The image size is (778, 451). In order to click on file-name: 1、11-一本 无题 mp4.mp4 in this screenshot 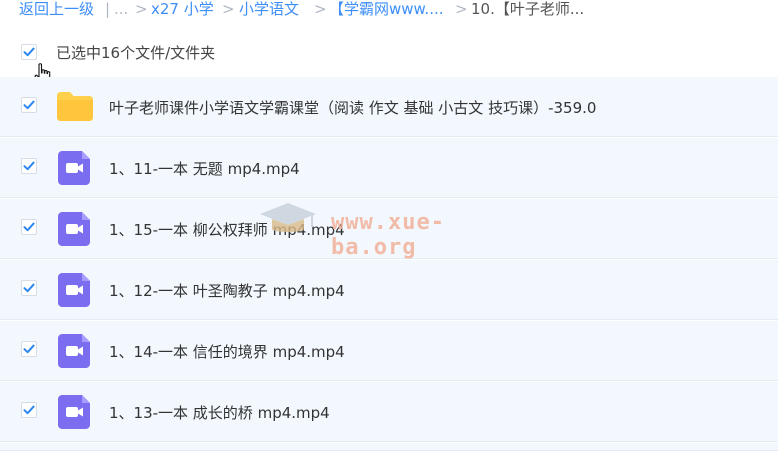, I will do `click(204, 168)`.